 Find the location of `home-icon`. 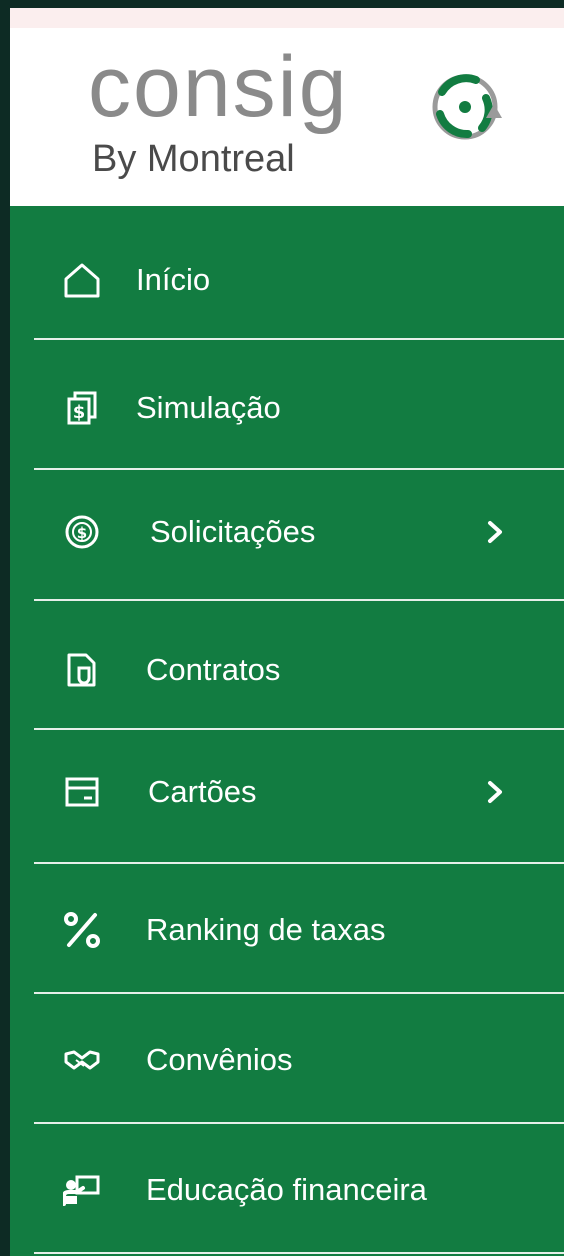

home-icon is located at coordinates (82, 280).